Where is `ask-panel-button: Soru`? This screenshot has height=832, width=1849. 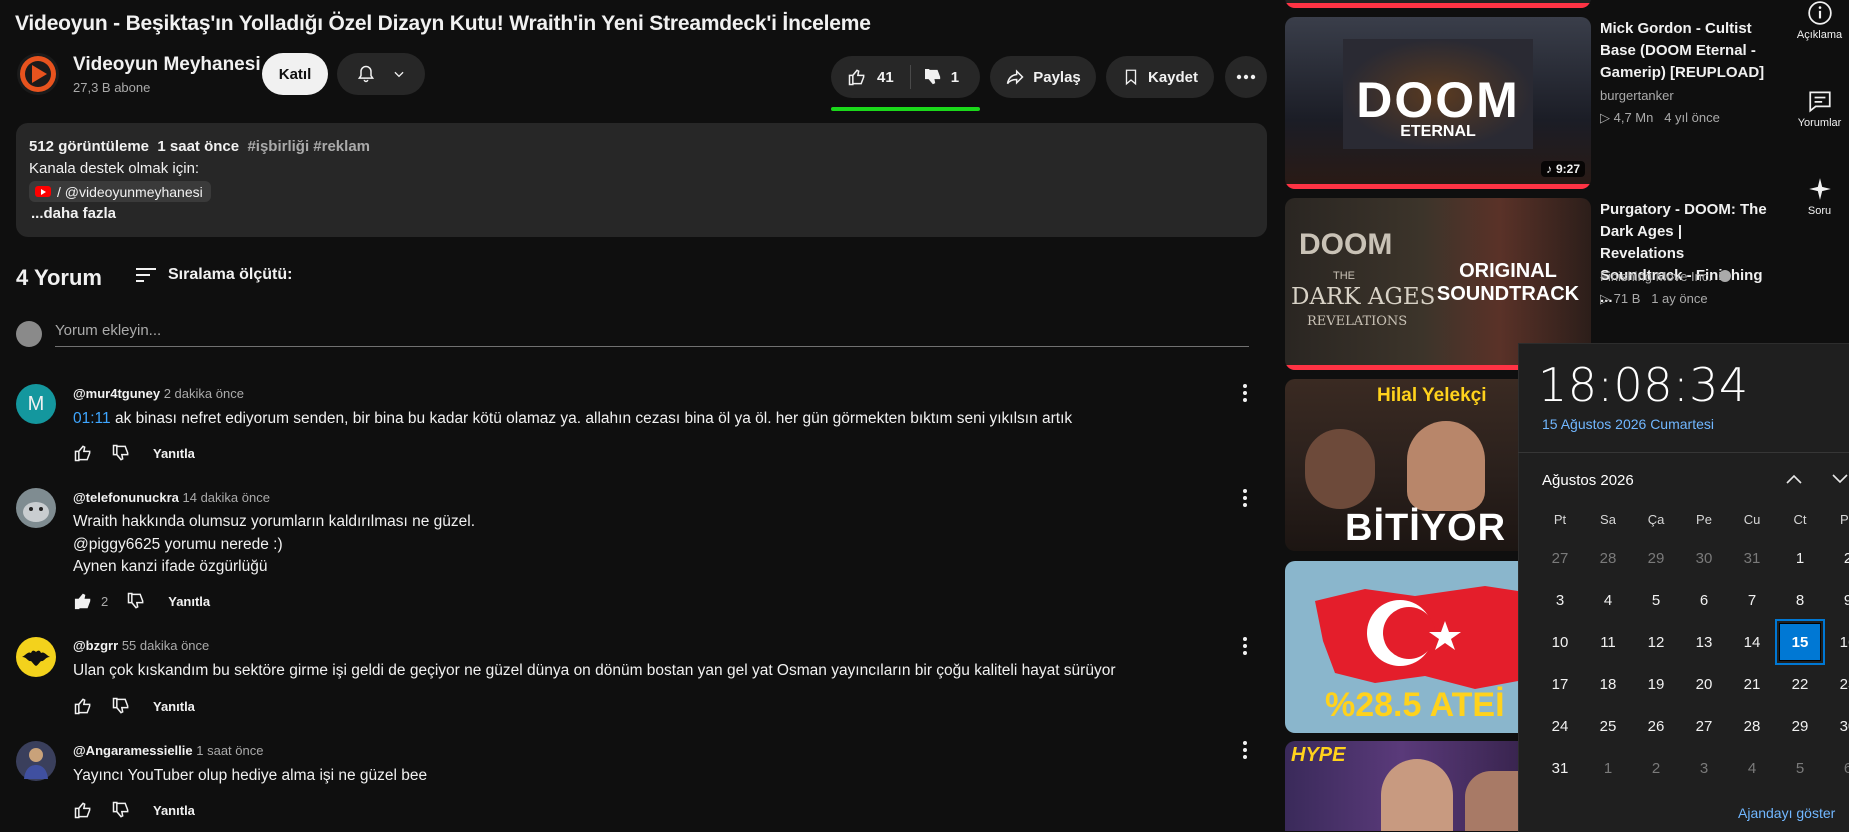 ask-panel-button: Soru is located at coordinates (1819, 196).